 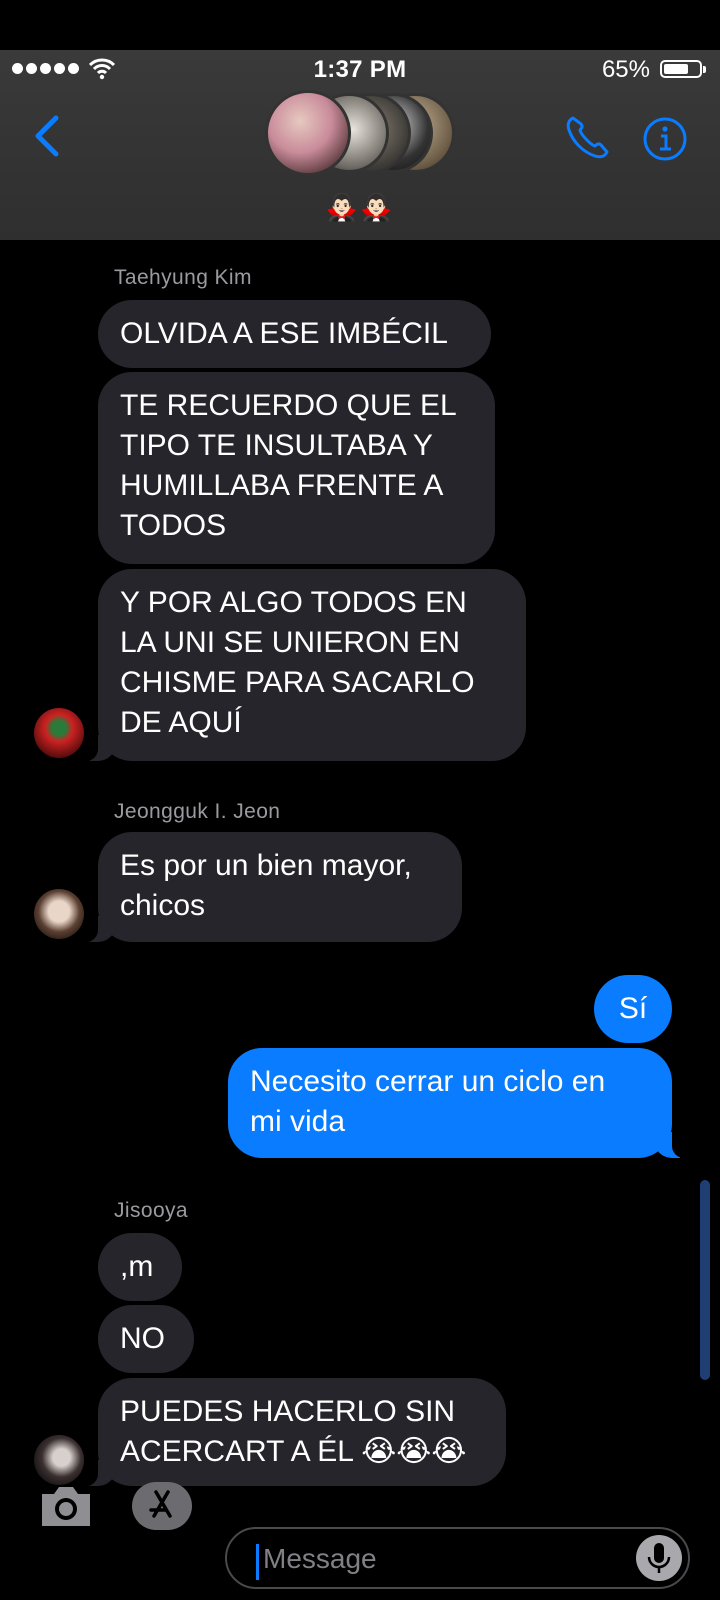 I want to click on top-black-bar, so click(x=360, y=25).